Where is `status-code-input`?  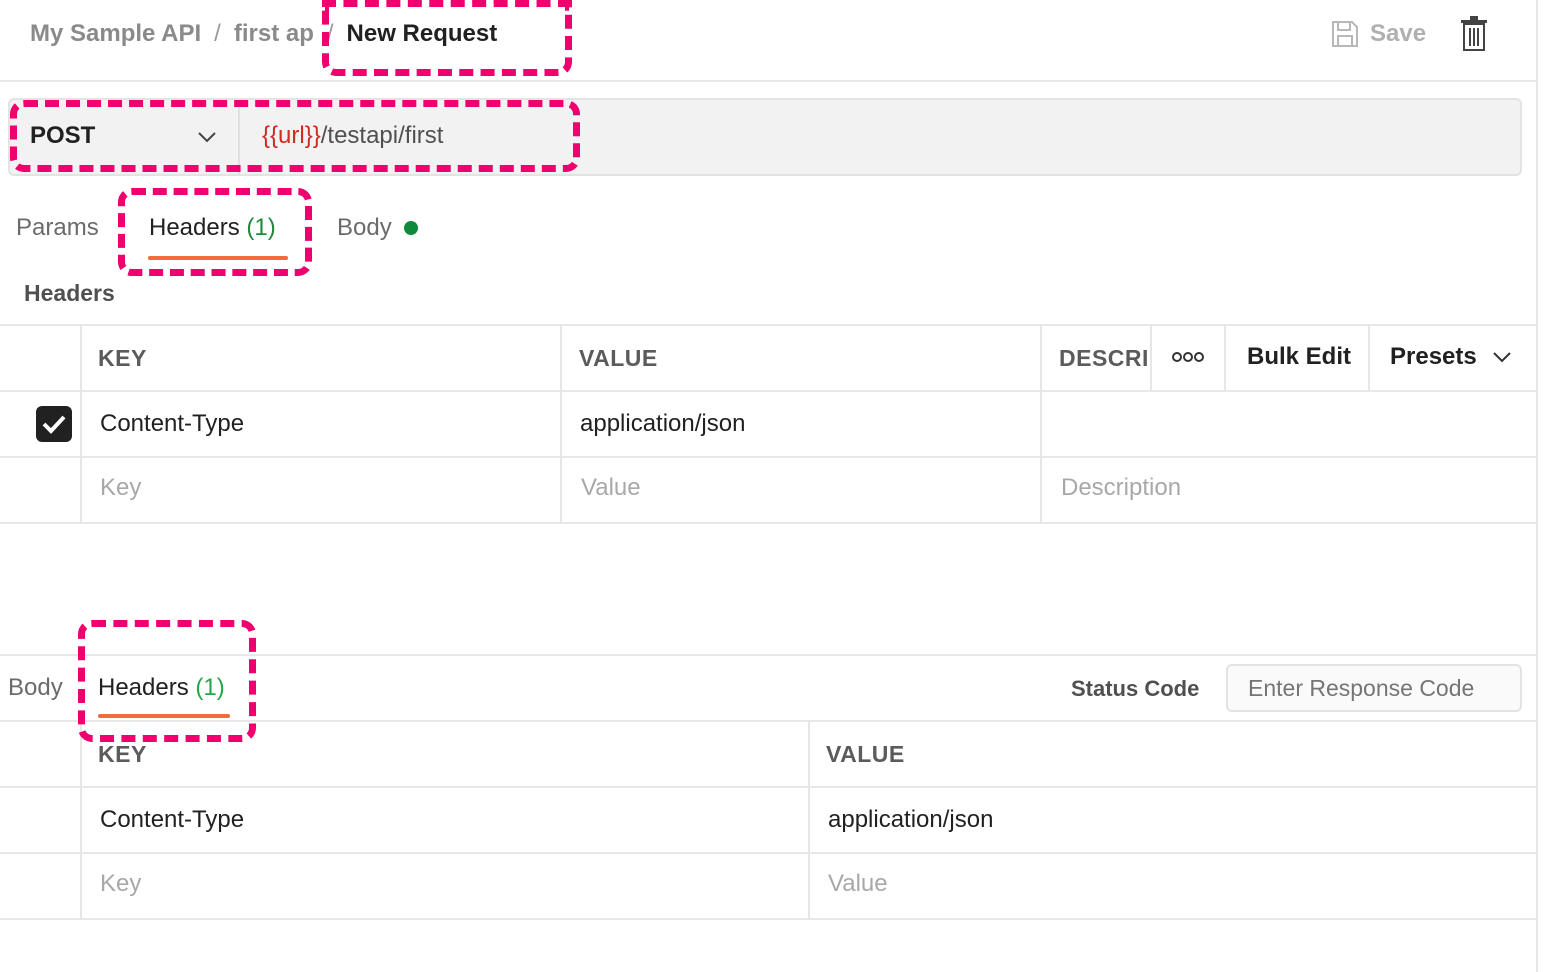 status-code-input is located at coordinates (1374, 688).